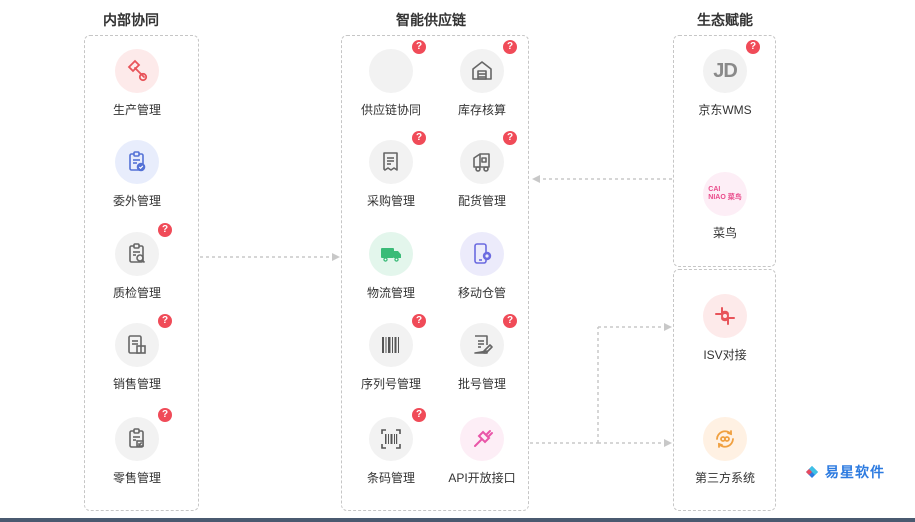 The width and height of the screenshot is (915, 522). Describe the element at coordinates (482, 439) in the screenshot. I see `plug-icon` at that location.